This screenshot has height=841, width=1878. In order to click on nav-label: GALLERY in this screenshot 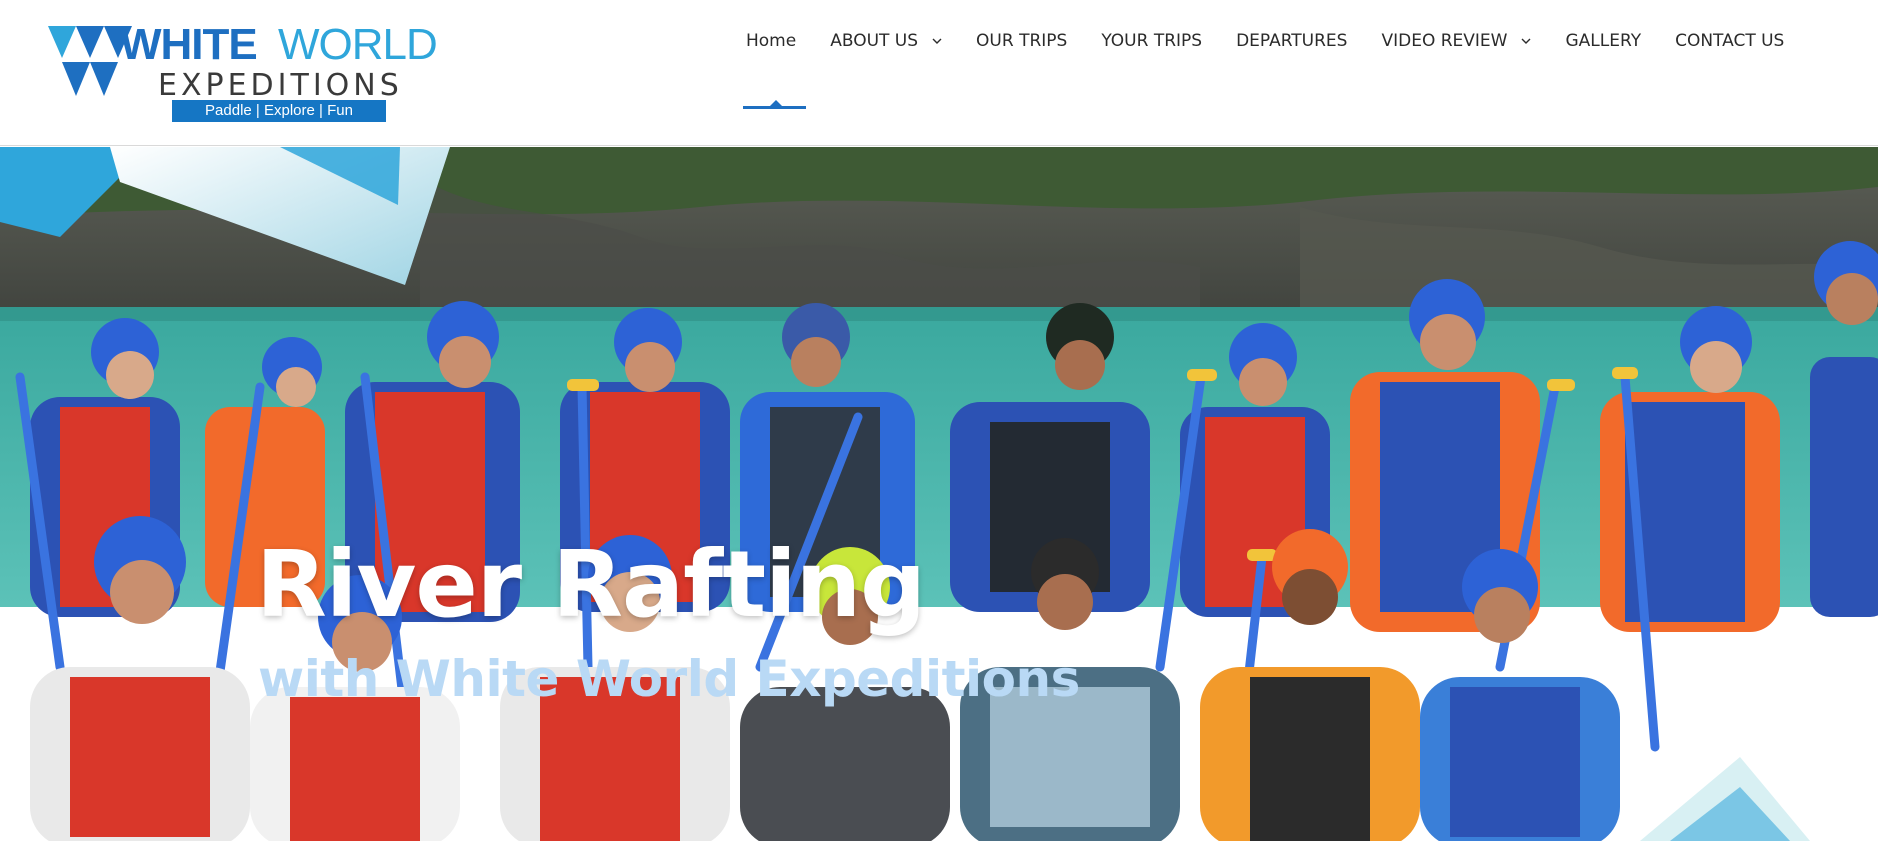, I will do `click(1603, 41)`.